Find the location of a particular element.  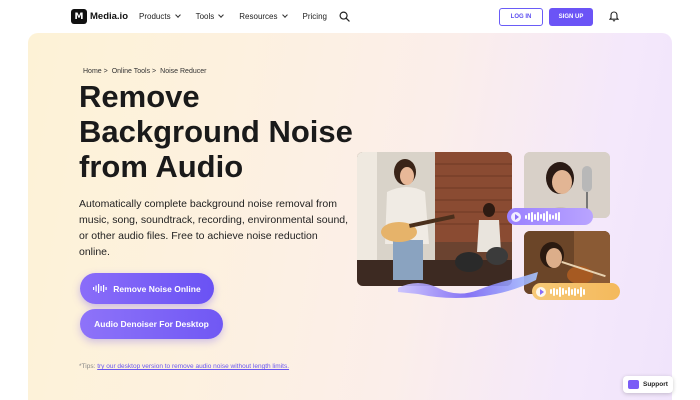

breadcrumb: Home > Online Tools > Noise Reducer is located at coordinates (144, 71).